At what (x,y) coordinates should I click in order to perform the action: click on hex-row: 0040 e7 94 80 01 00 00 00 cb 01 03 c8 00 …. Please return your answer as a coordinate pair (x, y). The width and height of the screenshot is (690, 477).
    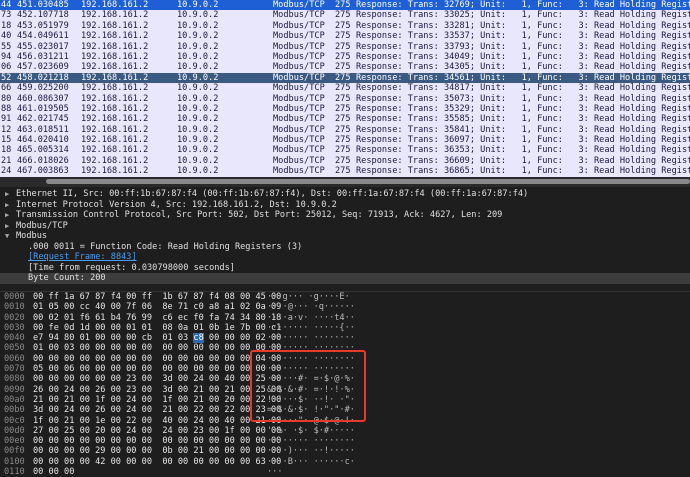
    Looking at the image, I should click on (345, 338).